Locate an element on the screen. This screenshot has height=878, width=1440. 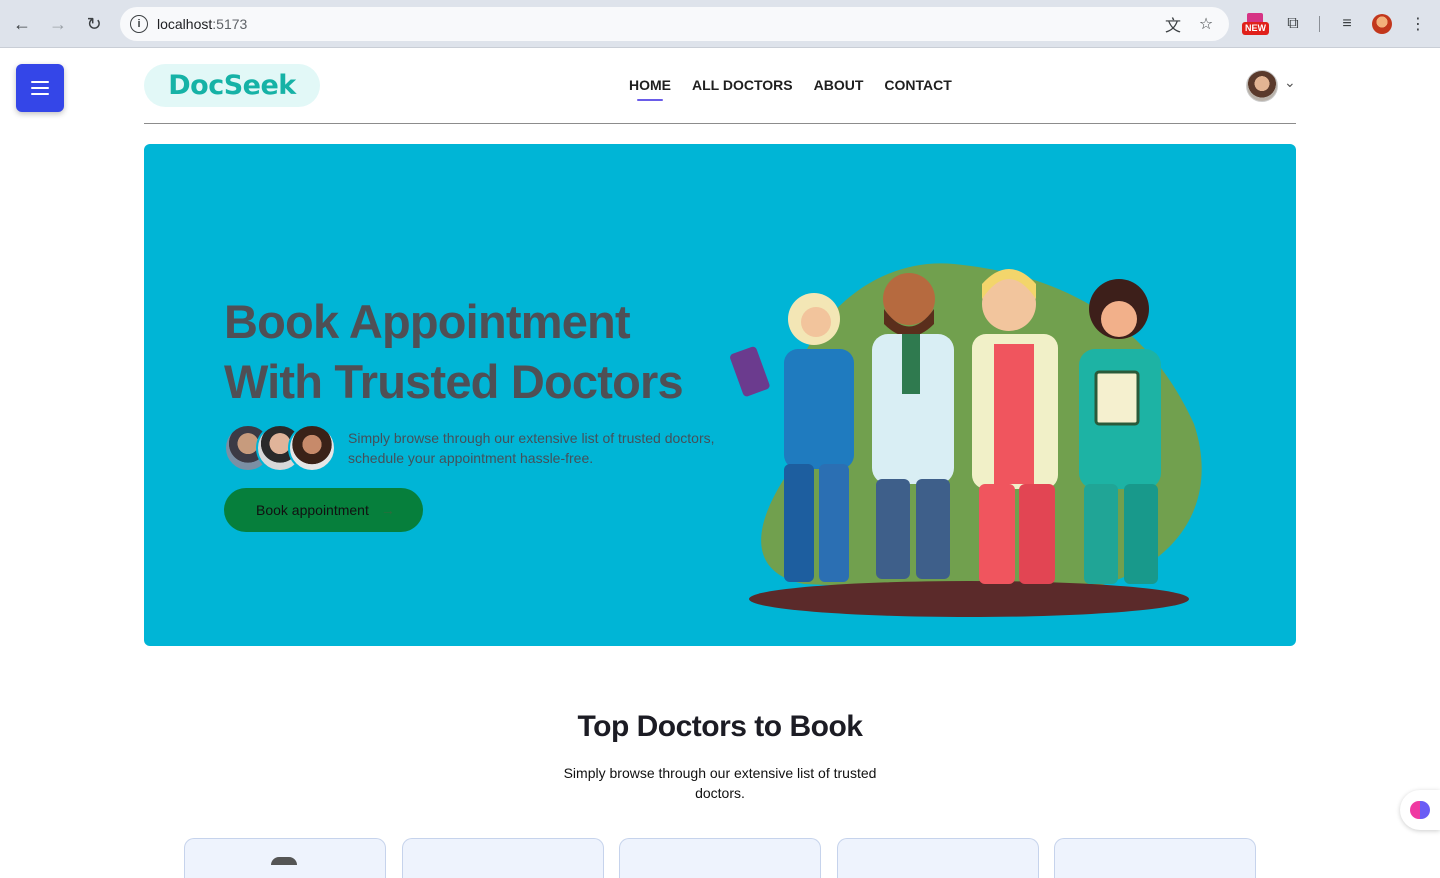
new-badge: NEW is located at coordinates (1255, 28).